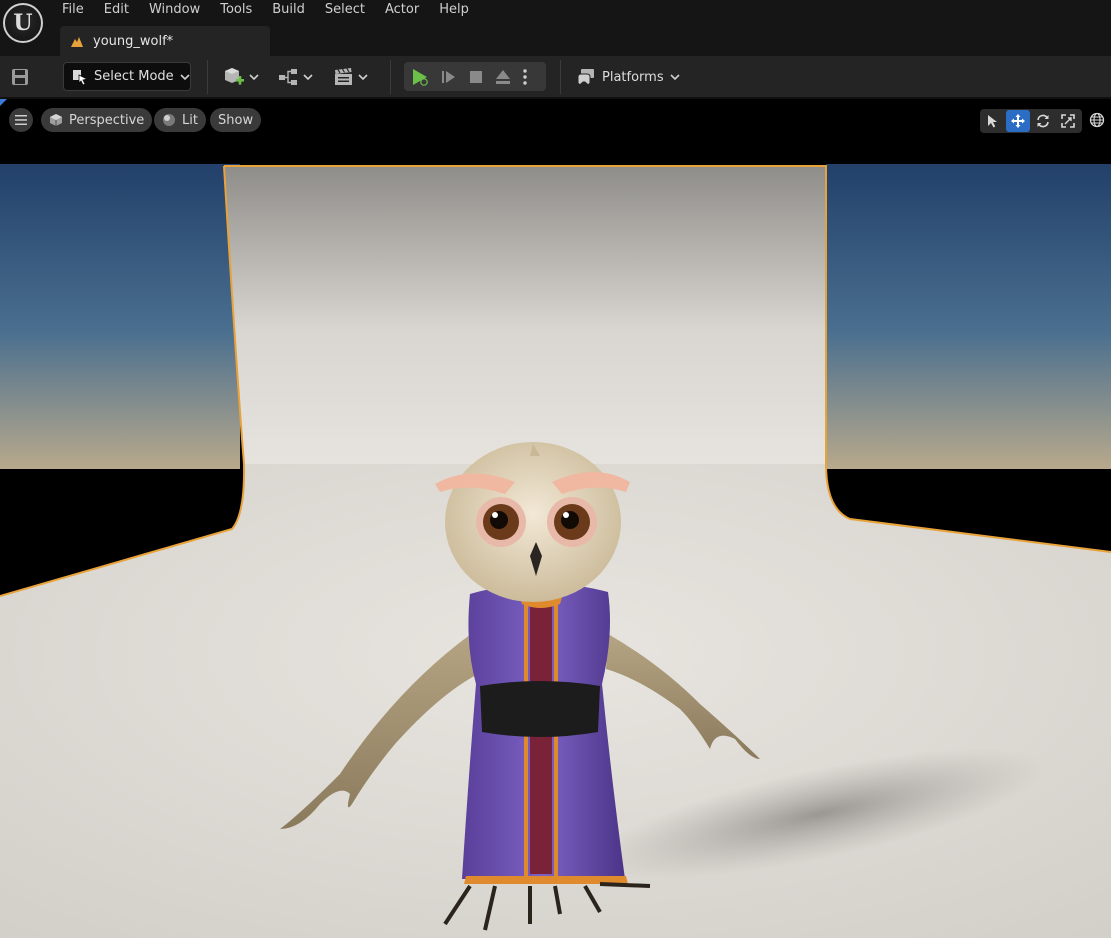  I want to click on stop-icon, so click(476, 77).